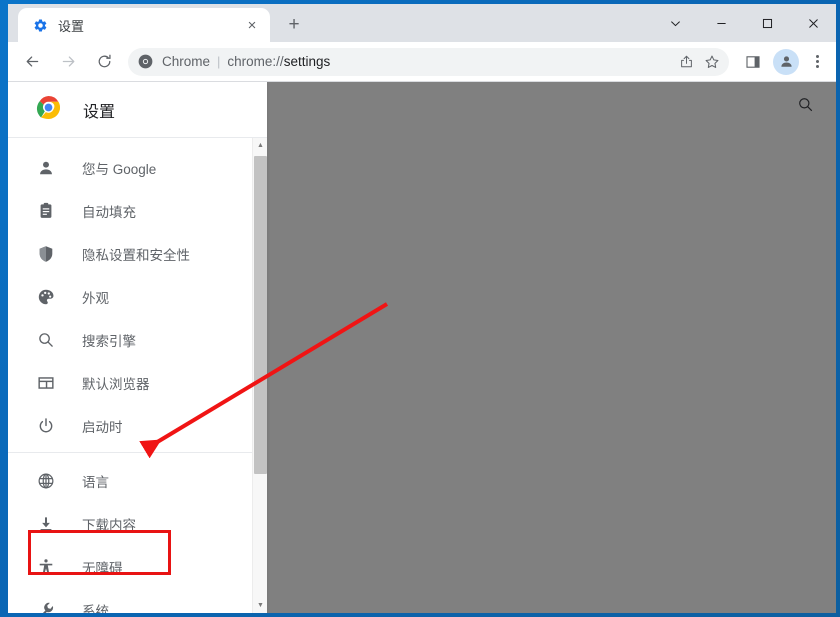 The width and height of the screenshot is (840, 617). What do you see at coordinates (260, 605) in the screenshot?
I see `scrollbar-down-arrow-icon: ▼` at bounding box center [260, 605].